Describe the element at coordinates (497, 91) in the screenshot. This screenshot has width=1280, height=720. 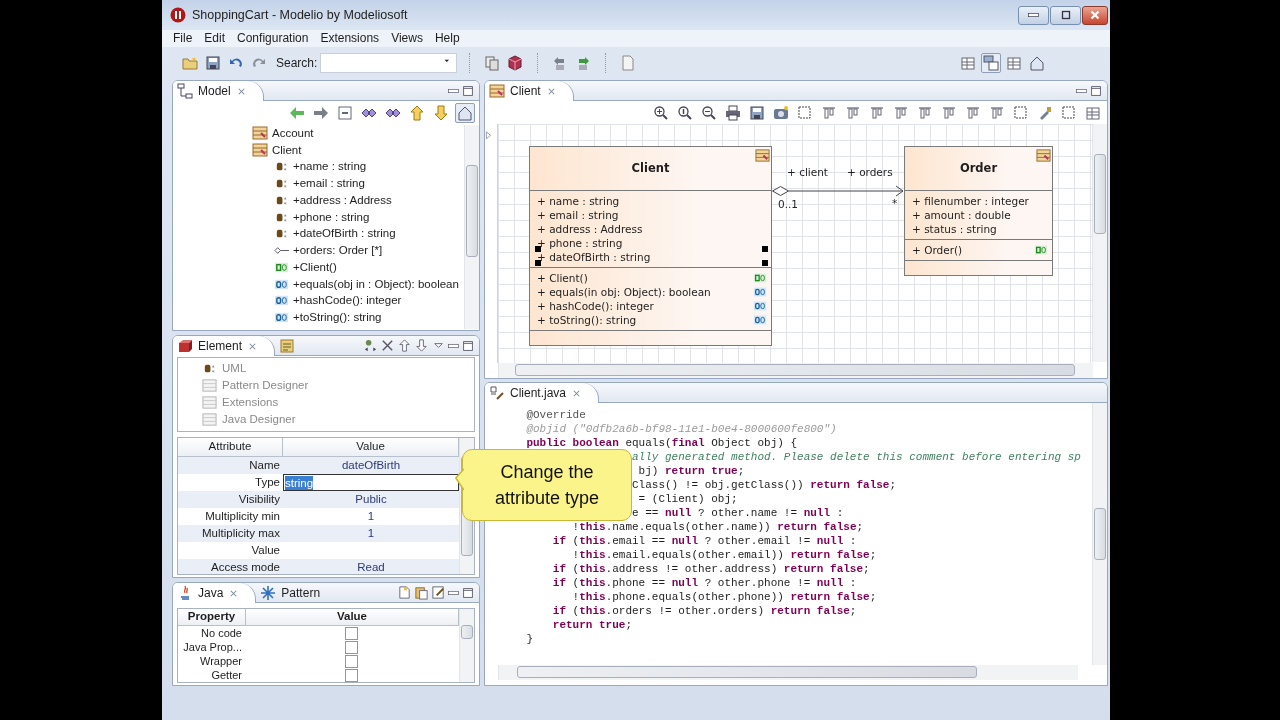
I see `diagram-icon` at that location.